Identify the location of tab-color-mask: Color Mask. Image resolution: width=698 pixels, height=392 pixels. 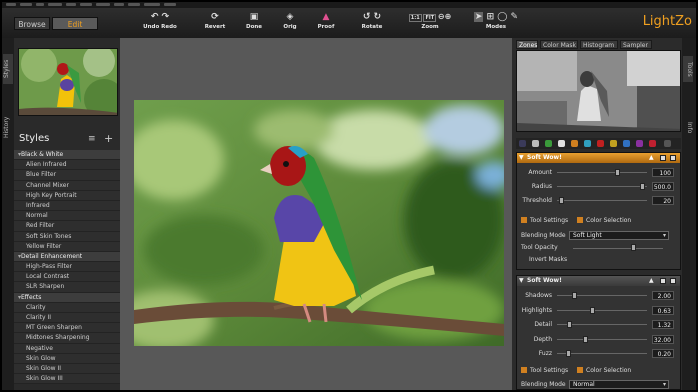
(559, 44).